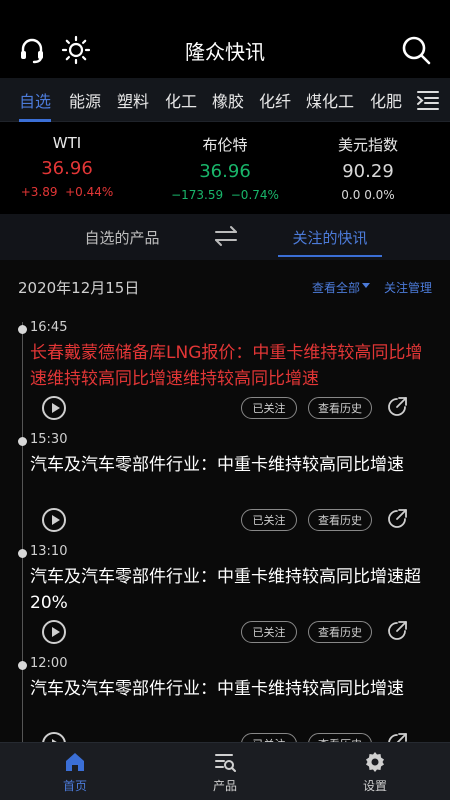  What do you see at coordinates (330, 256) in the screenshot?
I see `toggle-indicator` at bounding box center [330, 256].